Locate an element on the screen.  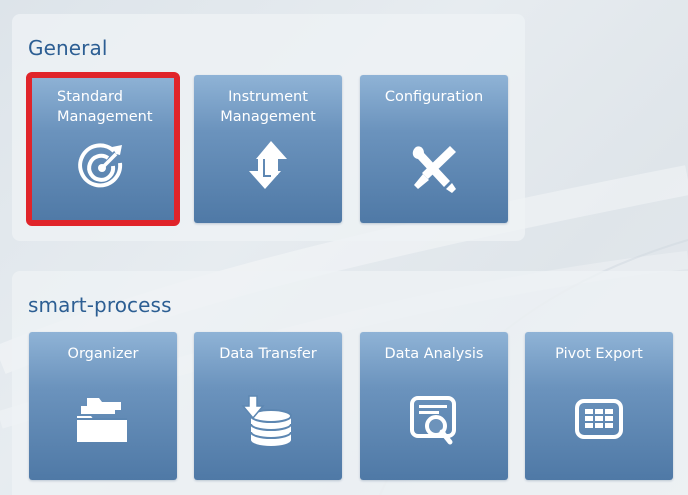
tile-data-analysis: Data Analysis is located at coordinates (434, 406).